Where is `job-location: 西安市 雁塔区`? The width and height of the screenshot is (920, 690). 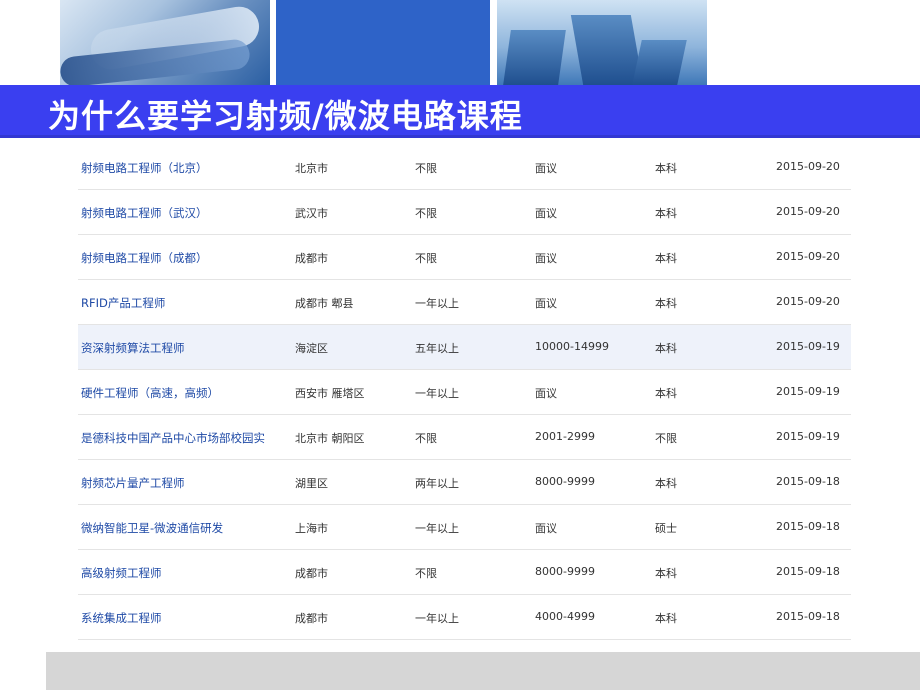
job-location: 西安市 雁塔区 is located at coordinates (330, 393).